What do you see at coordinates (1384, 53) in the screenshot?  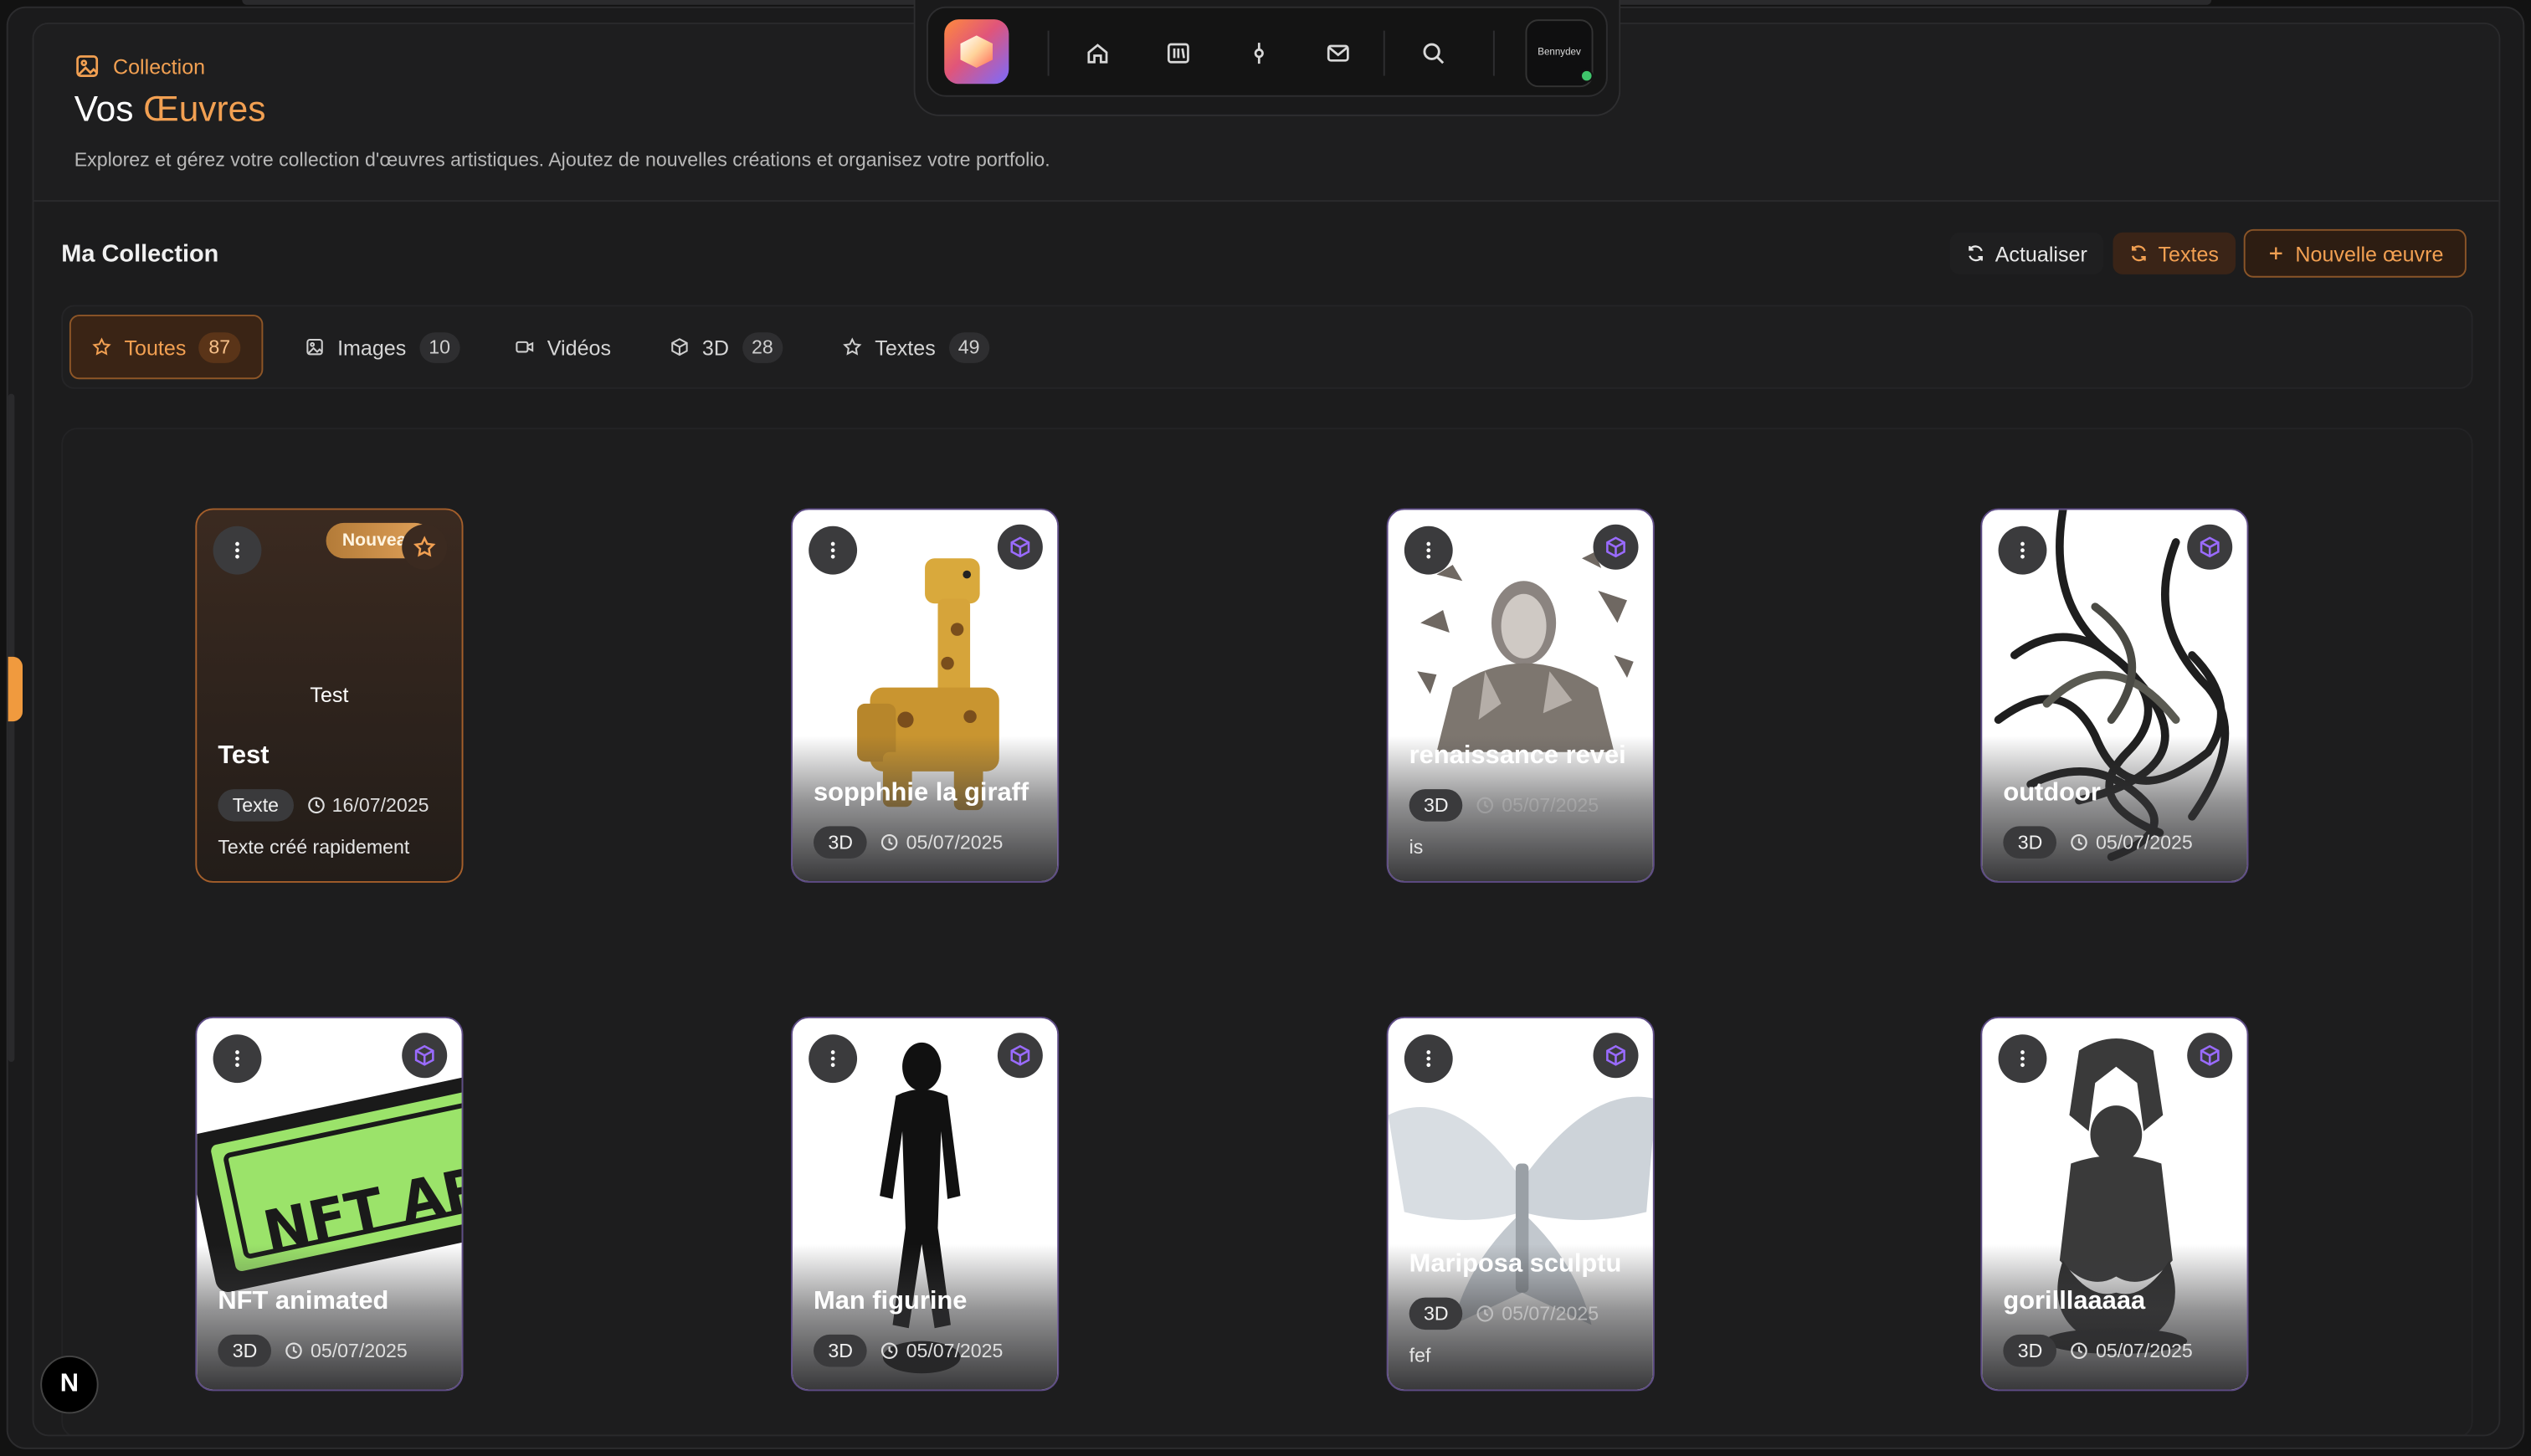 I see `dock-divider` at bounding box center [1384, 53].